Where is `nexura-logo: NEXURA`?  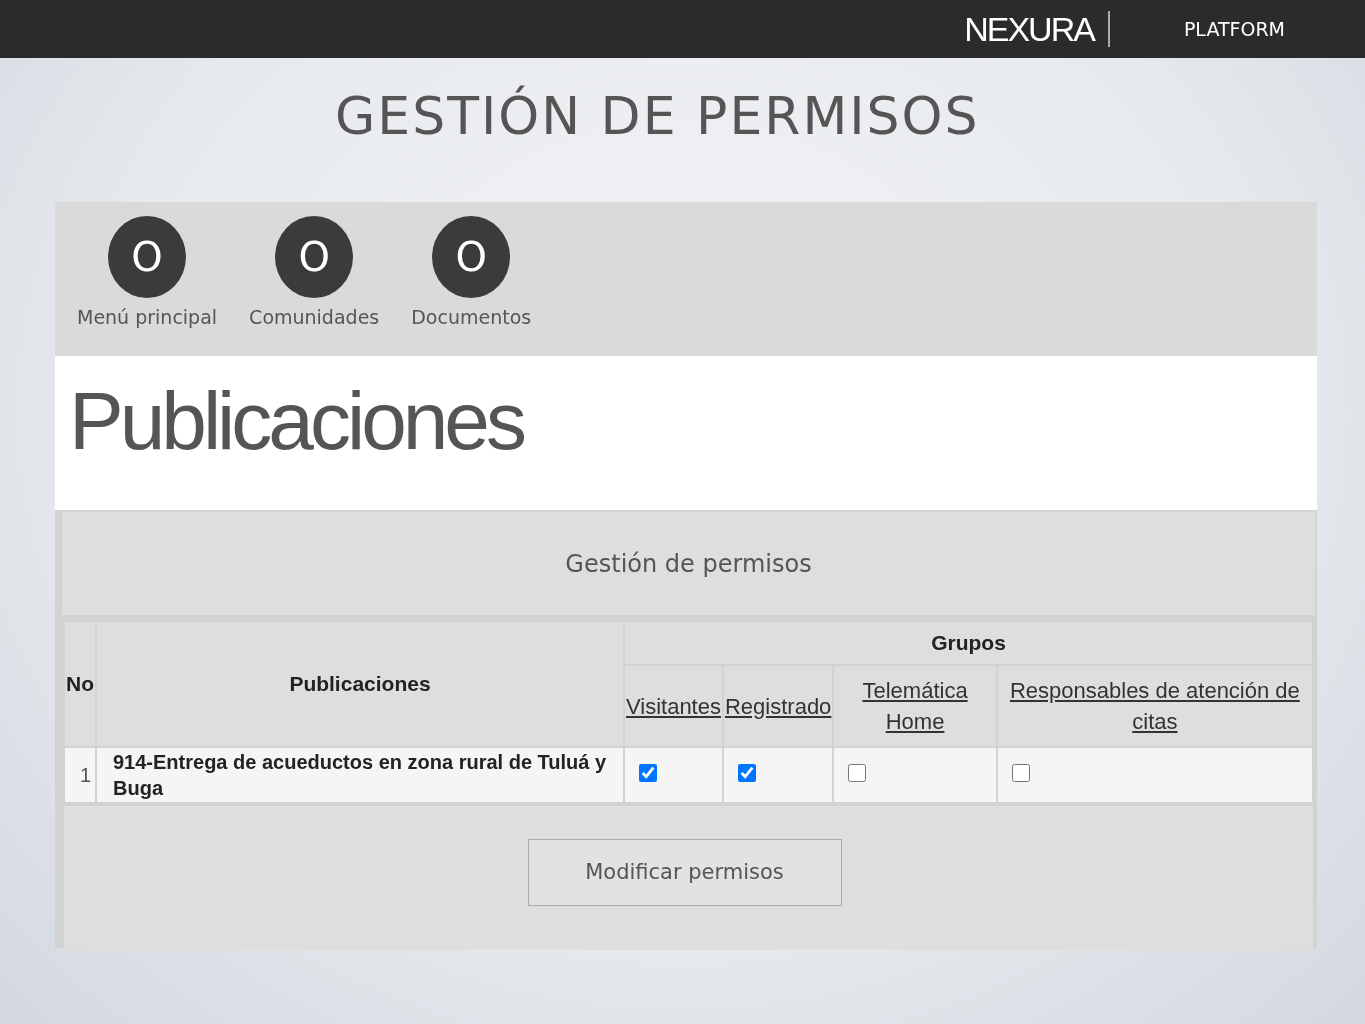
nexura-logo: NEXURA is located at coordinates (1030, 29).